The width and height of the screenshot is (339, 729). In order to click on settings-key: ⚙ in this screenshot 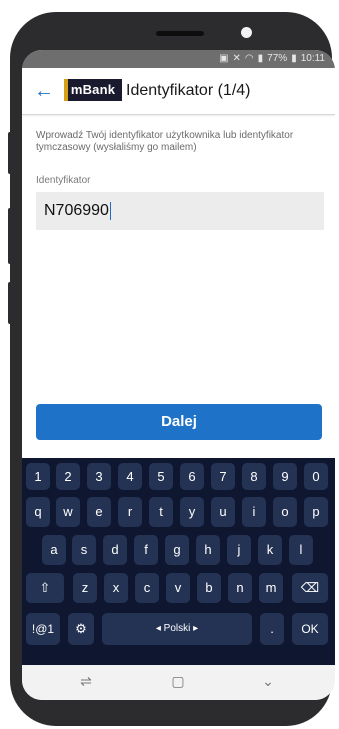, I will do `click(81, 629)`.